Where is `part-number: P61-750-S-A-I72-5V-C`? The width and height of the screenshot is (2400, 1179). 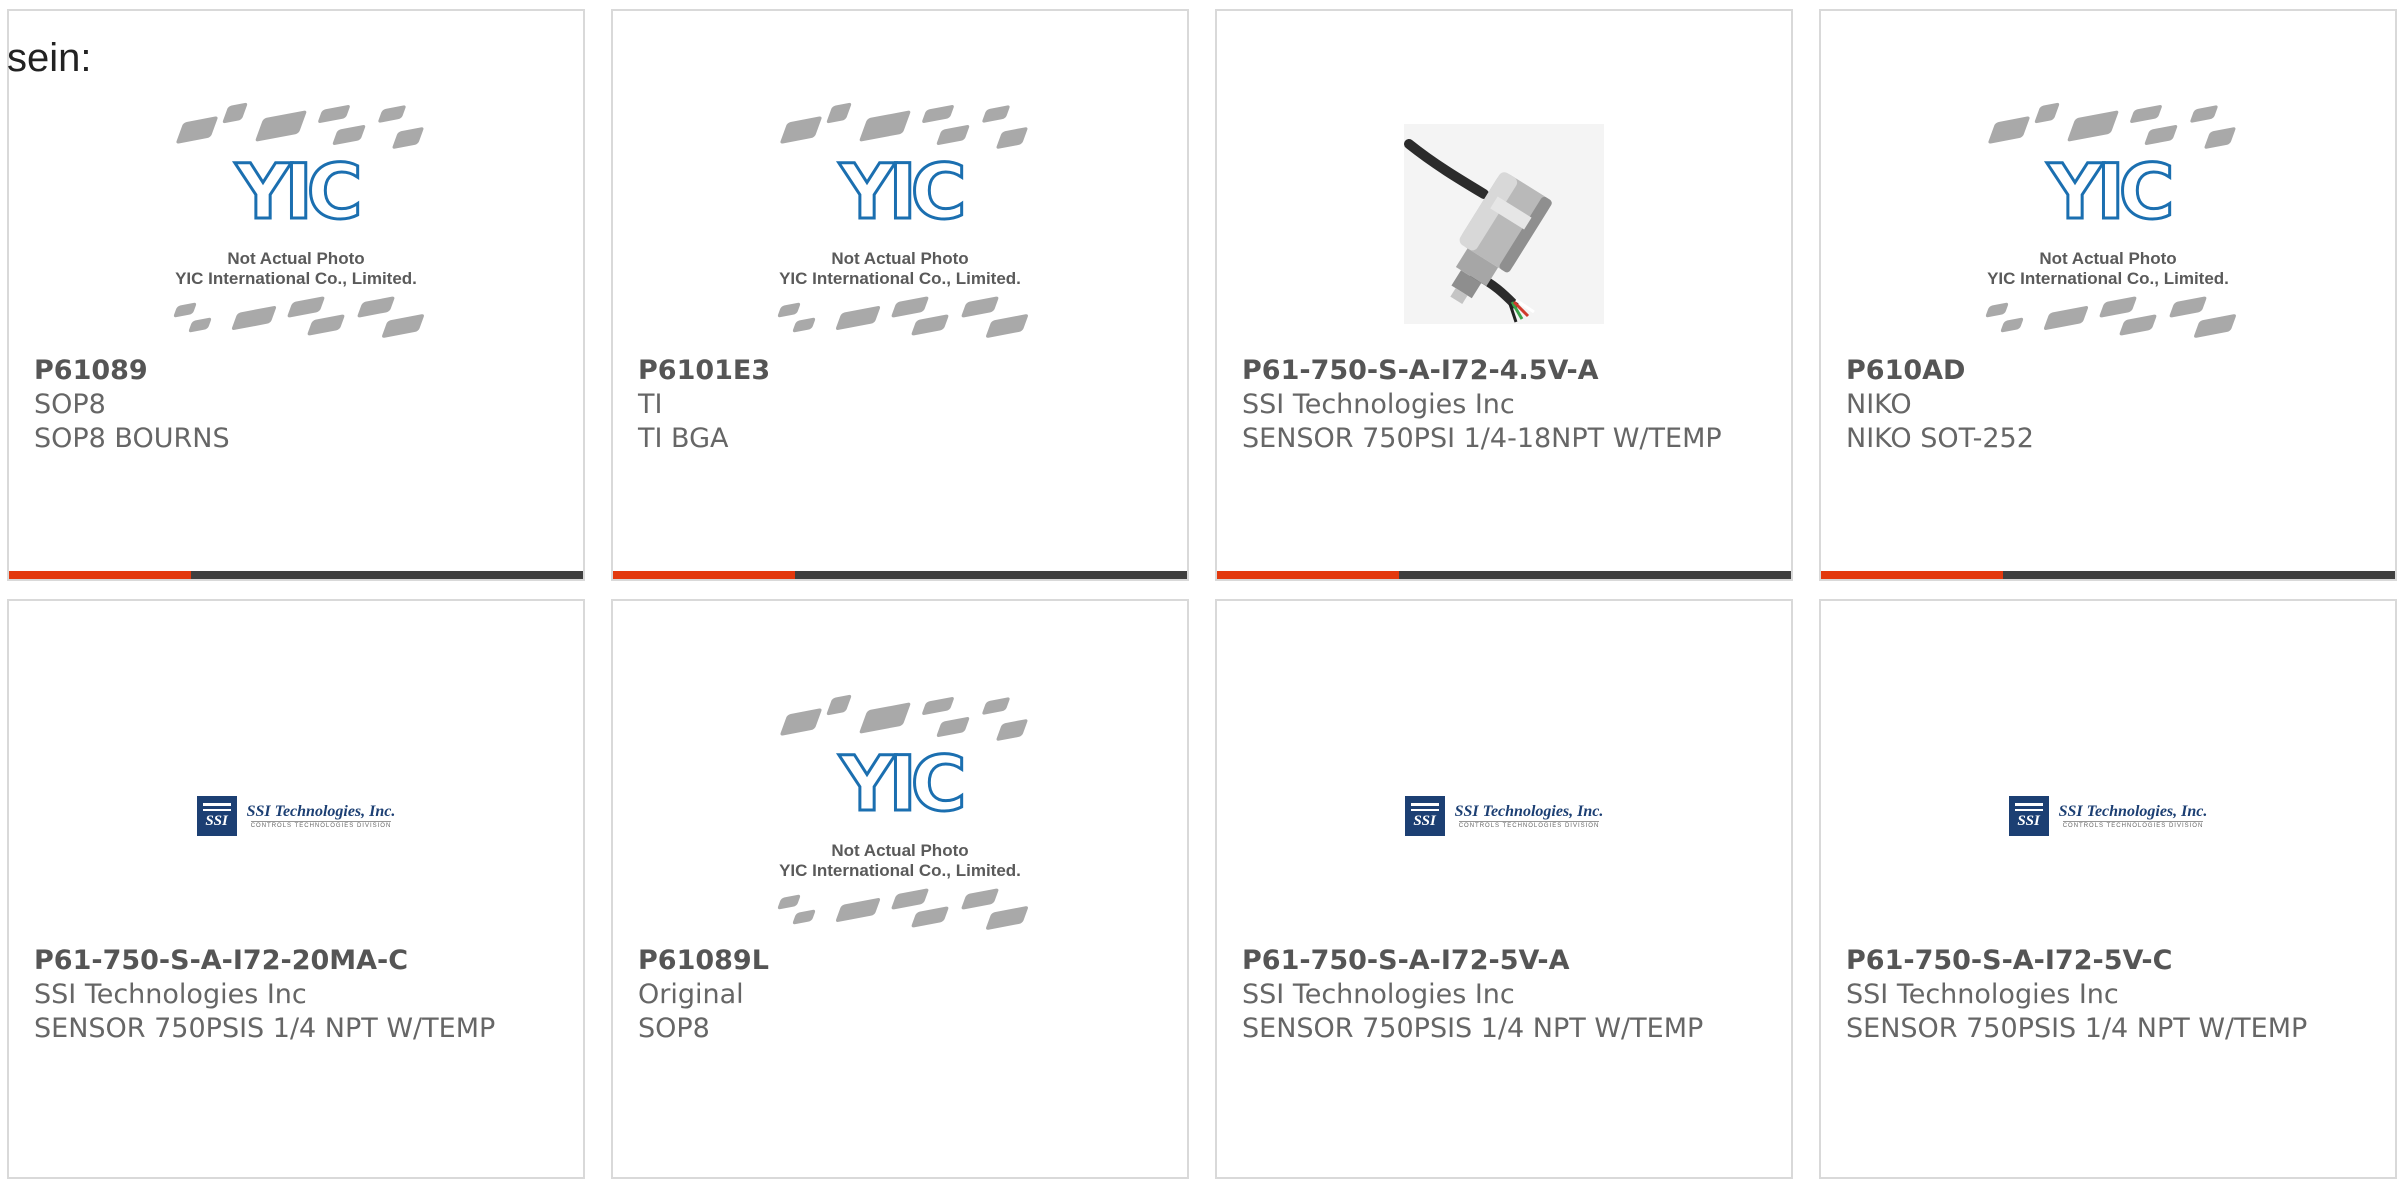
part-number: P61-750-S-A-I72-5V-C is located at coordinates (2110, 961).